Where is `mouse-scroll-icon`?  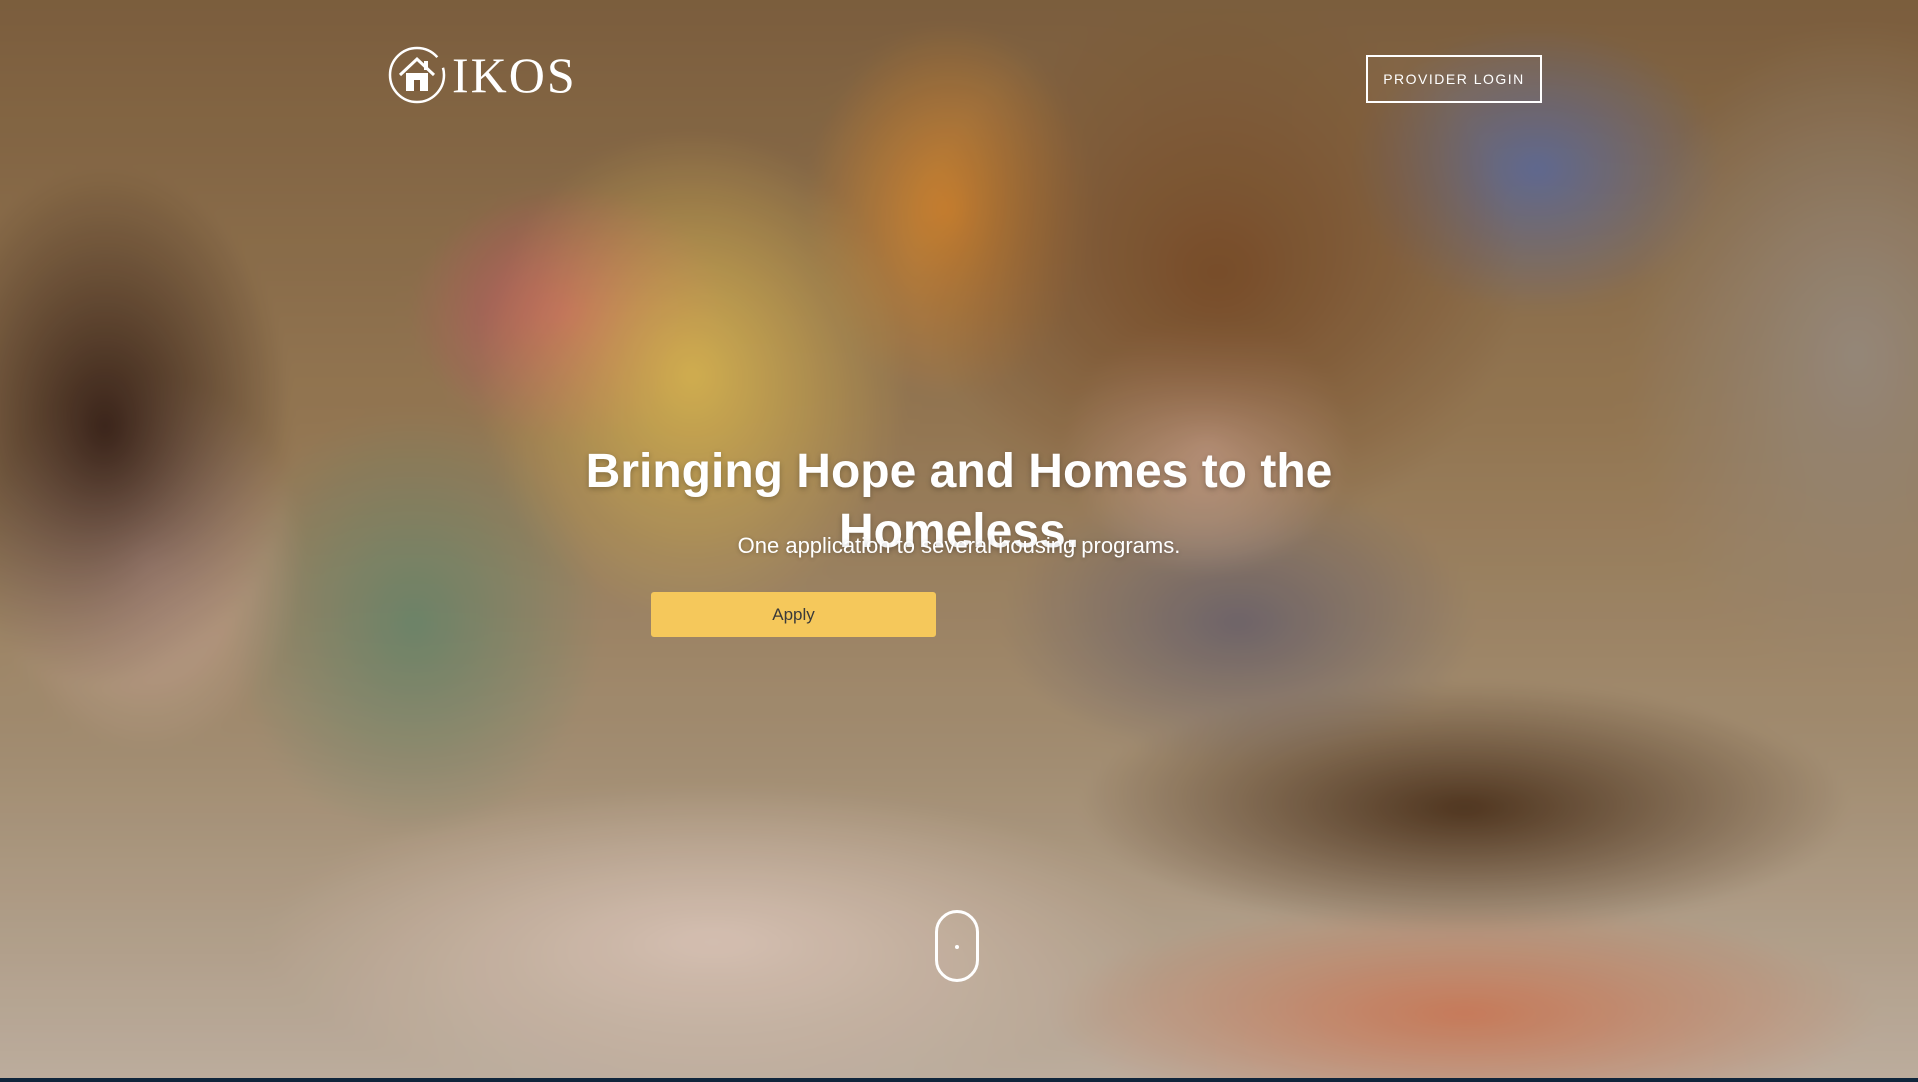 mouse-scroll-icon is located at coordinates (957, 946).